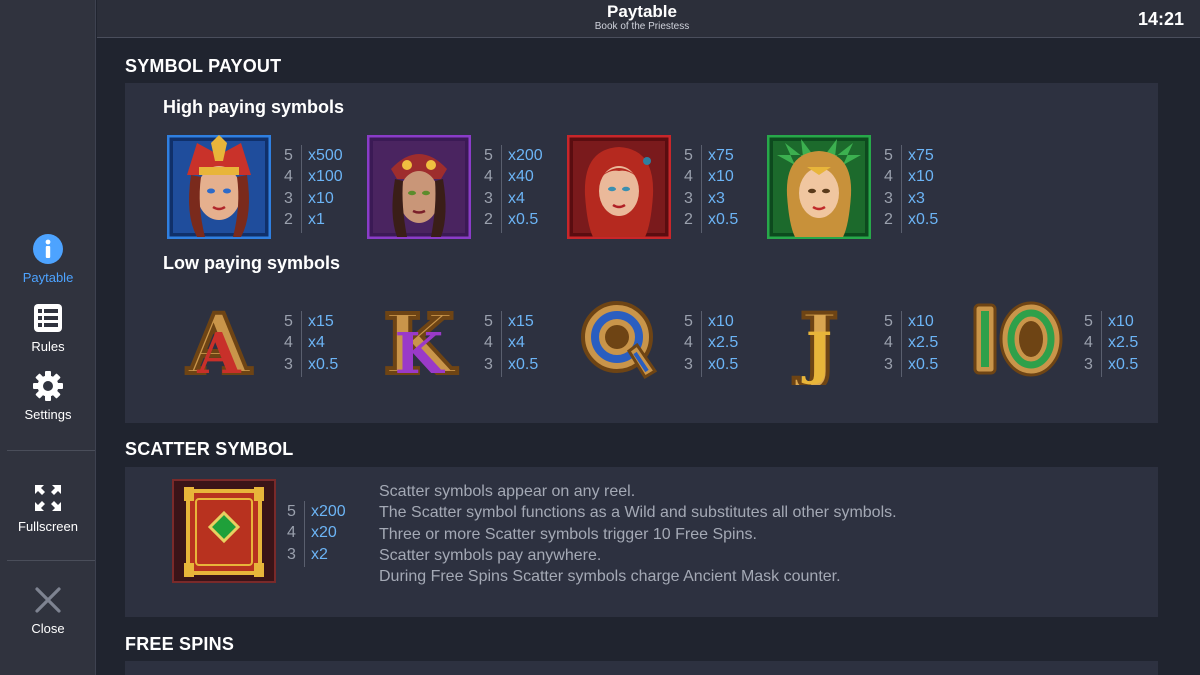  I want to click on green-priestess-symbol, so click(819, 187).